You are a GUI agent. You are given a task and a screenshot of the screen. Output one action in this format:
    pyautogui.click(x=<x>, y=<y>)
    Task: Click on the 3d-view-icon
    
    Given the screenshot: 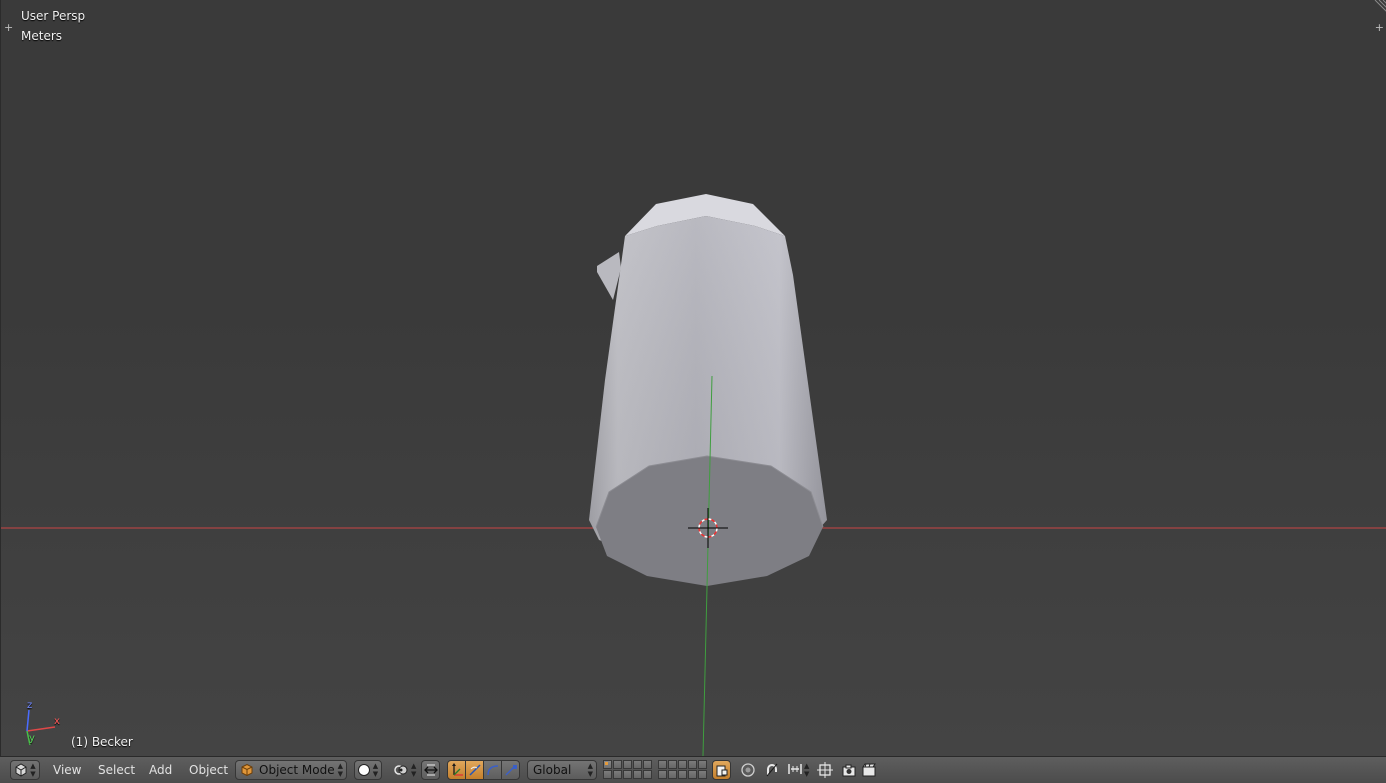 What is the action you would take?
    pyautogui.click(x=21, y=770)
    